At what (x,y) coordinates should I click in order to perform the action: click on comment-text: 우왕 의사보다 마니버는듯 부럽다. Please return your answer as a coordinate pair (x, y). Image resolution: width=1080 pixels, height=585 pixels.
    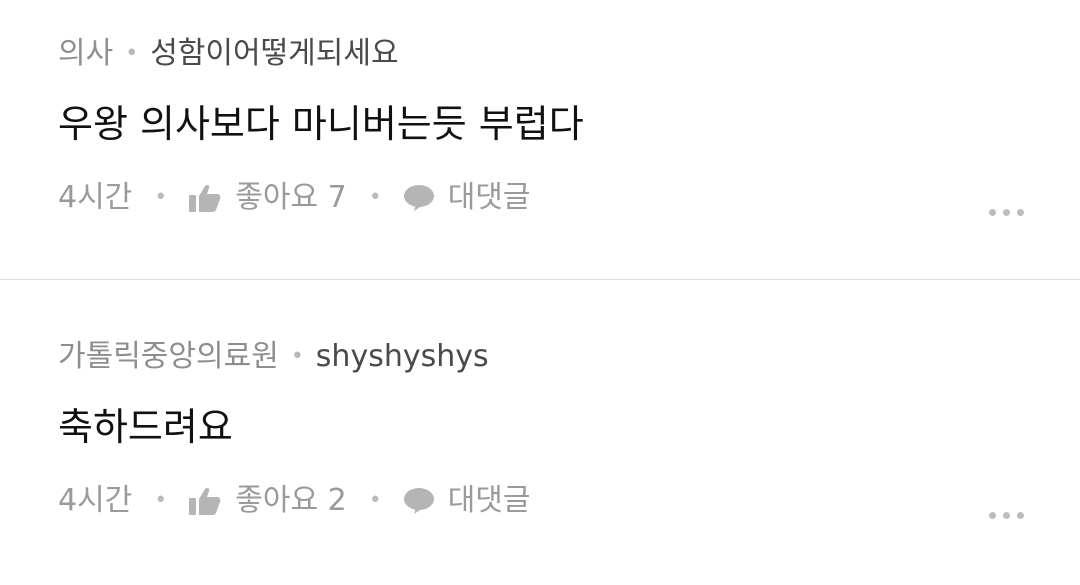
    Looking at the image, I should click on (321, 124).